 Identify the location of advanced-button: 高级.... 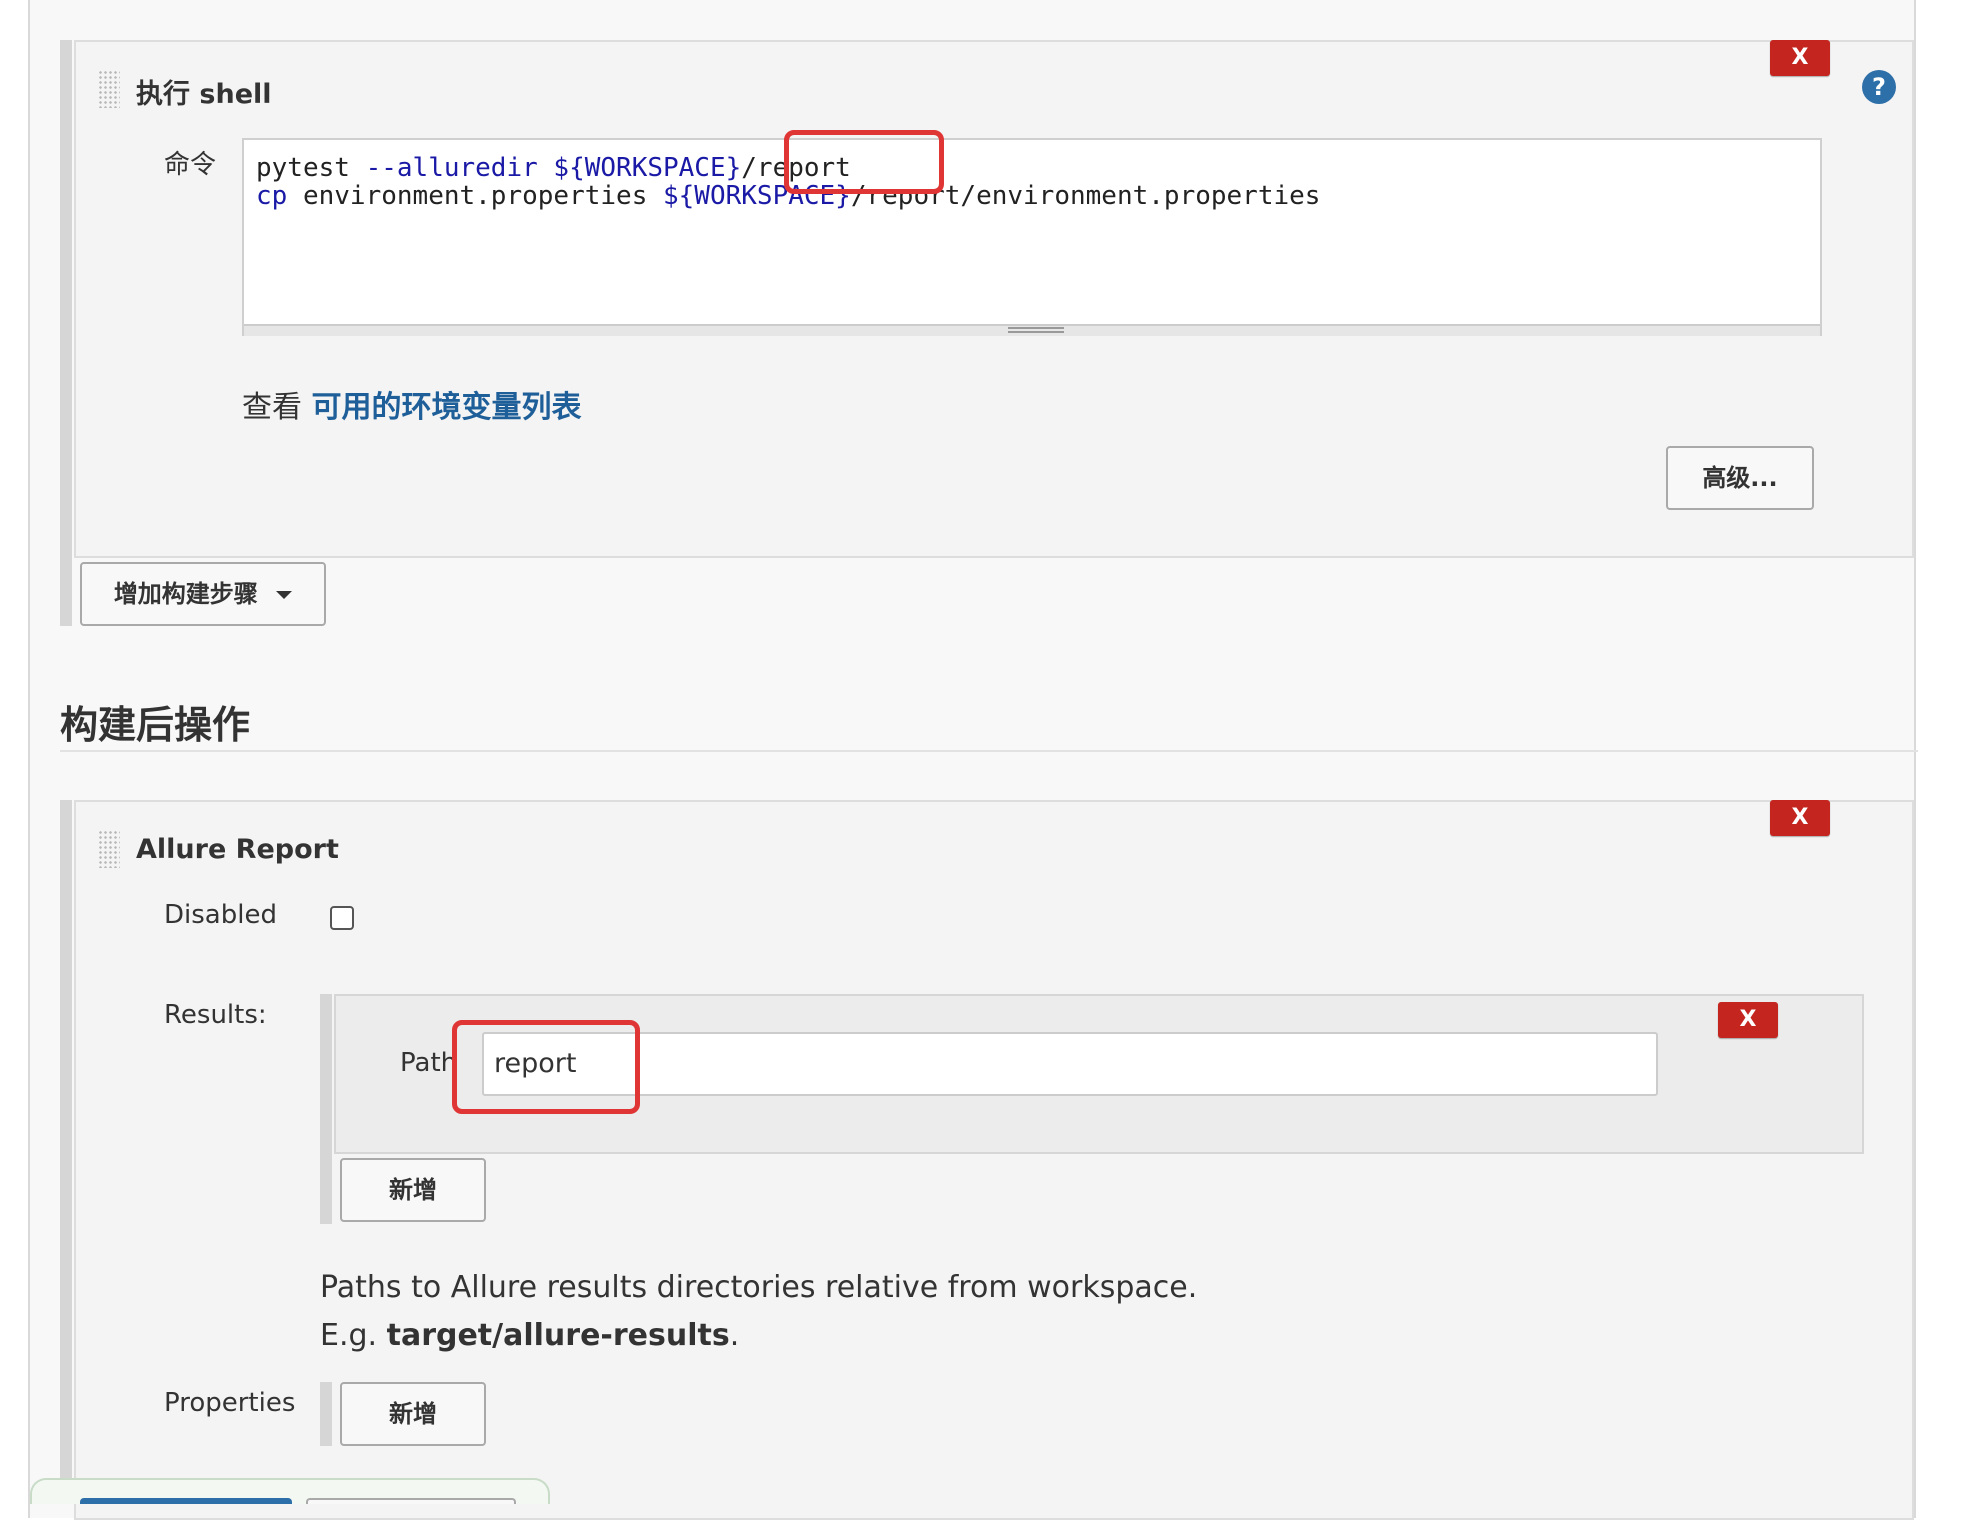
(1740, 478).